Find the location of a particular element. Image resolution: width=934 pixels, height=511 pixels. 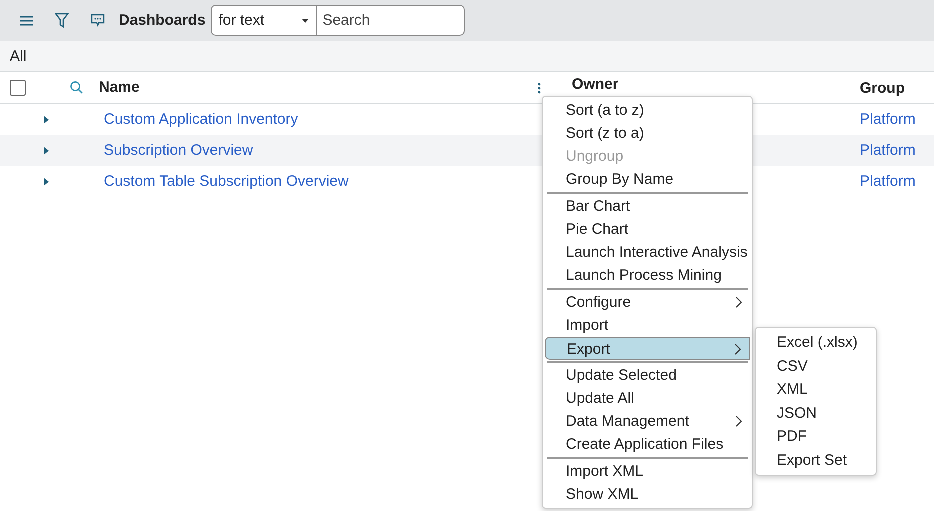

menu-item: CSV is located at coordinates (816, 366).